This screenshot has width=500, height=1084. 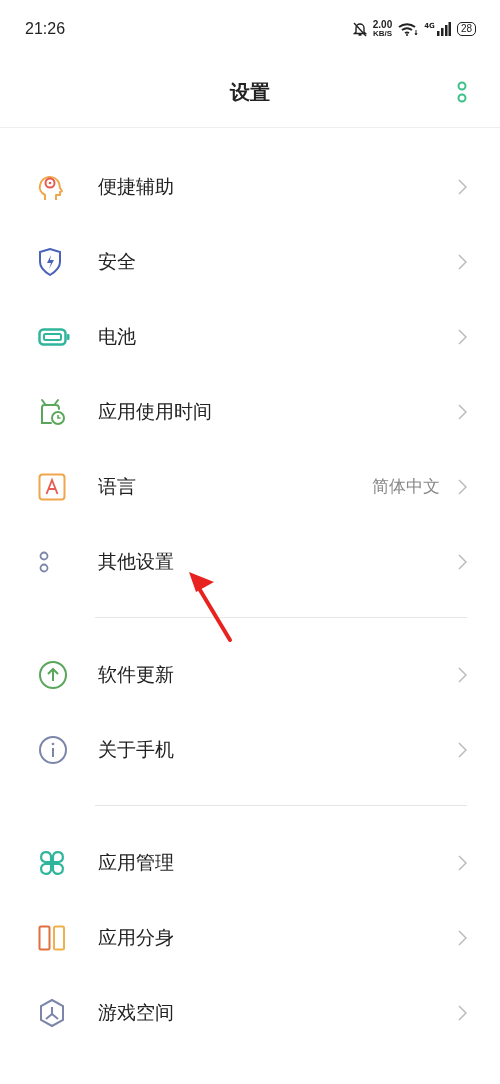 What do you see at coordinates (250, 92) in the screenshot?
I see `page-title: 设置` at bounding box center [250, 92].